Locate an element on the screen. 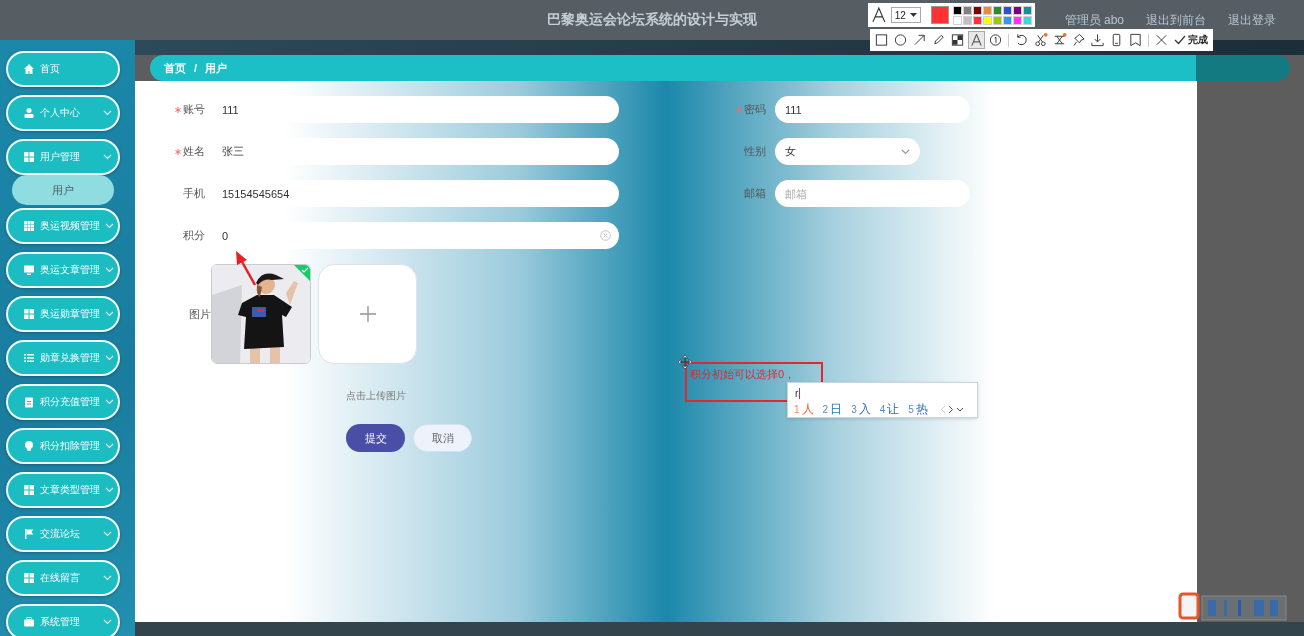  input-field: 111 is located at coordinates (872, 109).